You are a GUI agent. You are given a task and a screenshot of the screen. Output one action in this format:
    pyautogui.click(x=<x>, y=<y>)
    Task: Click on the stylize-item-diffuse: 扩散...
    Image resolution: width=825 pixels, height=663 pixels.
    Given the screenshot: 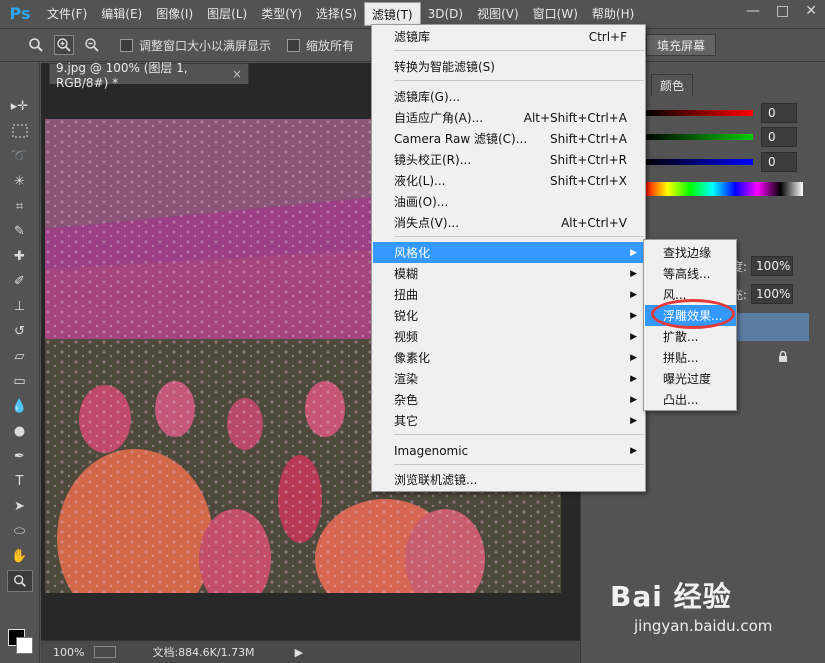 What is the action you would take?
    pyautogui.click(x=690, y=336)
    